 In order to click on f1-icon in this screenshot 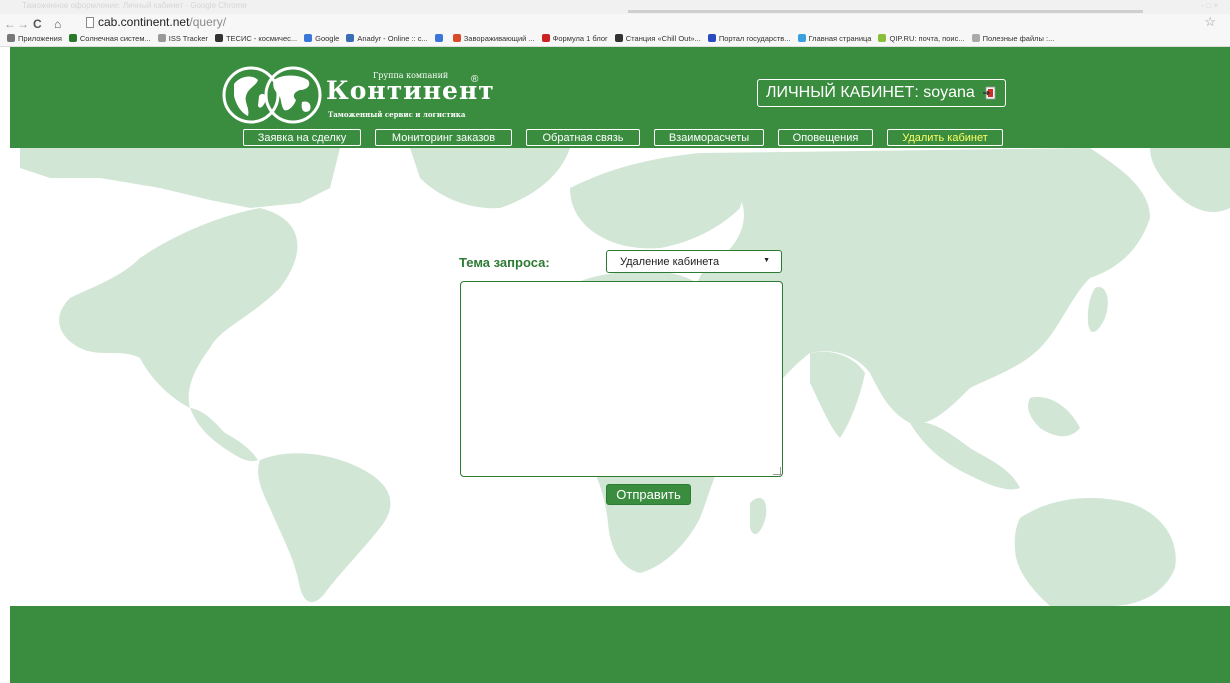, I will do `click(545, 38)`.